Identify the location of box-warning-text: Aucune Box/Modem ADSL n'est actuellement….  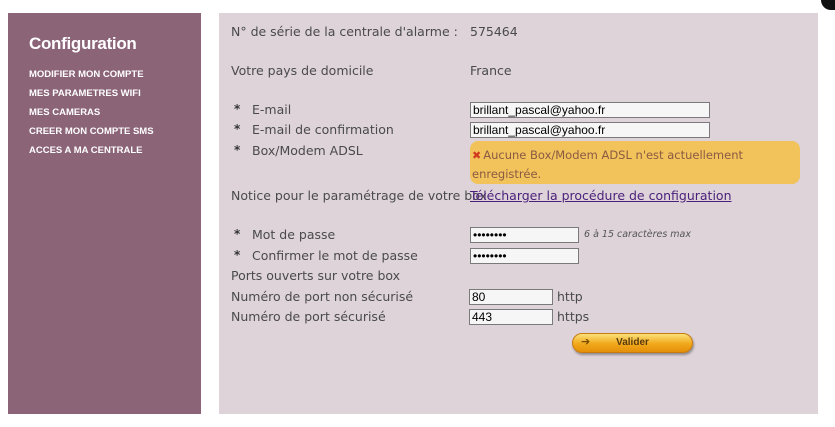
(607, 164).